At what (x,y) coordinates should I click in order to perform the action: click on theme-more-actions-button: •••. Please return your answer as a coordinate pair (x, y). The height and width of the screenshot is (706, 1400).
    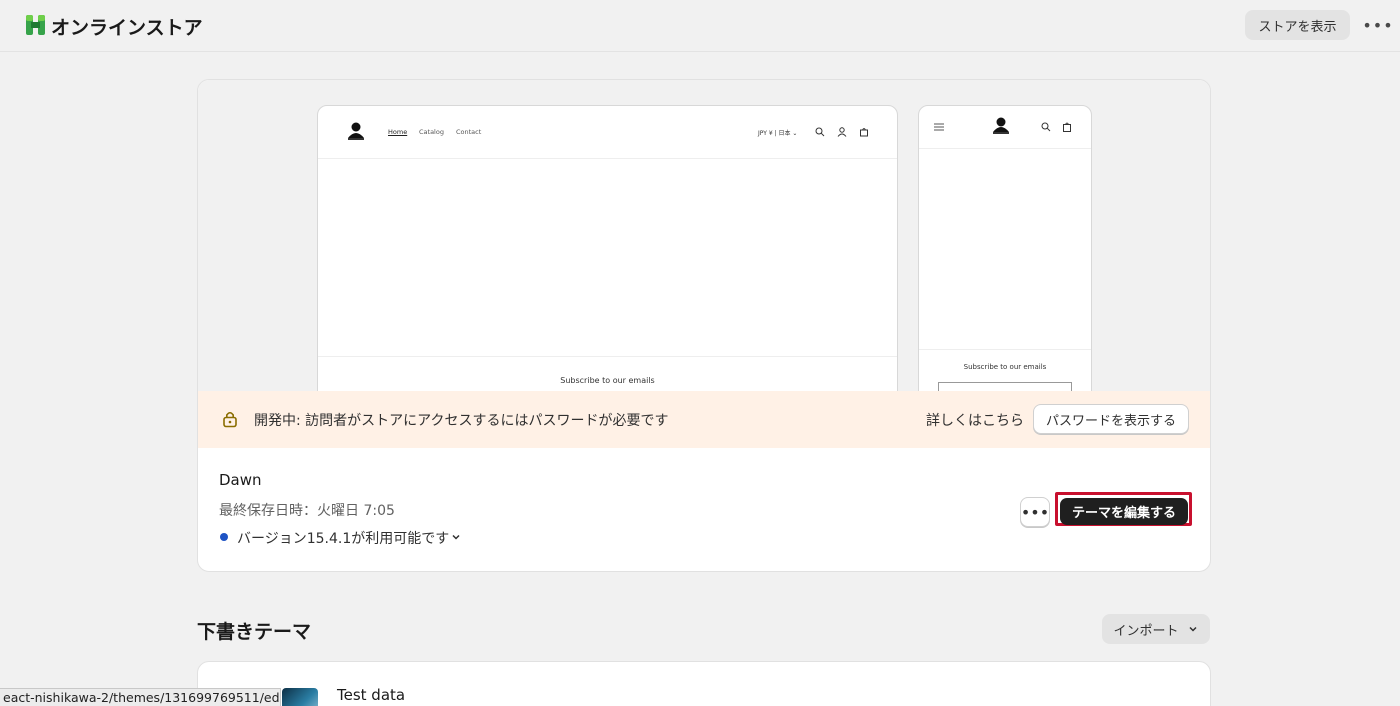
    Looking at the image, I should click on (1035, 512).